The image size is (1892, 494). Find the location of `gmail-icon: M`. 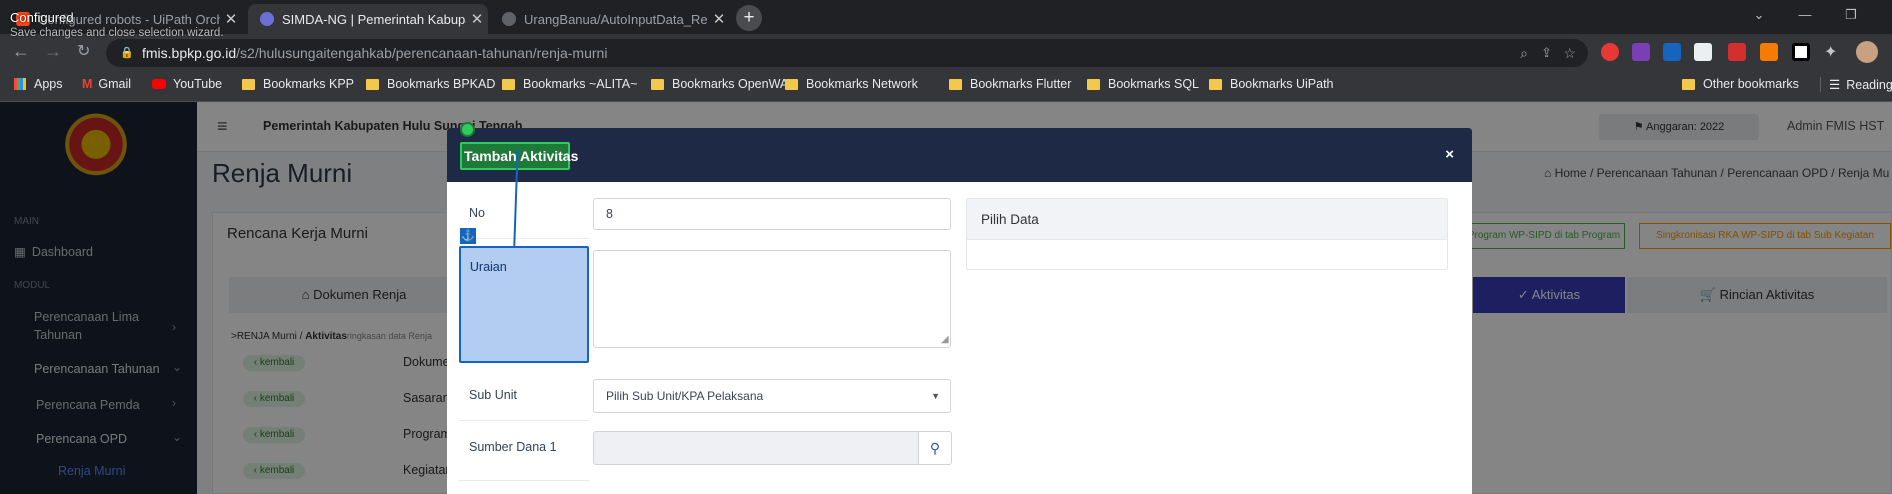

gmail-icon: M is located at coordinates (87, 84).